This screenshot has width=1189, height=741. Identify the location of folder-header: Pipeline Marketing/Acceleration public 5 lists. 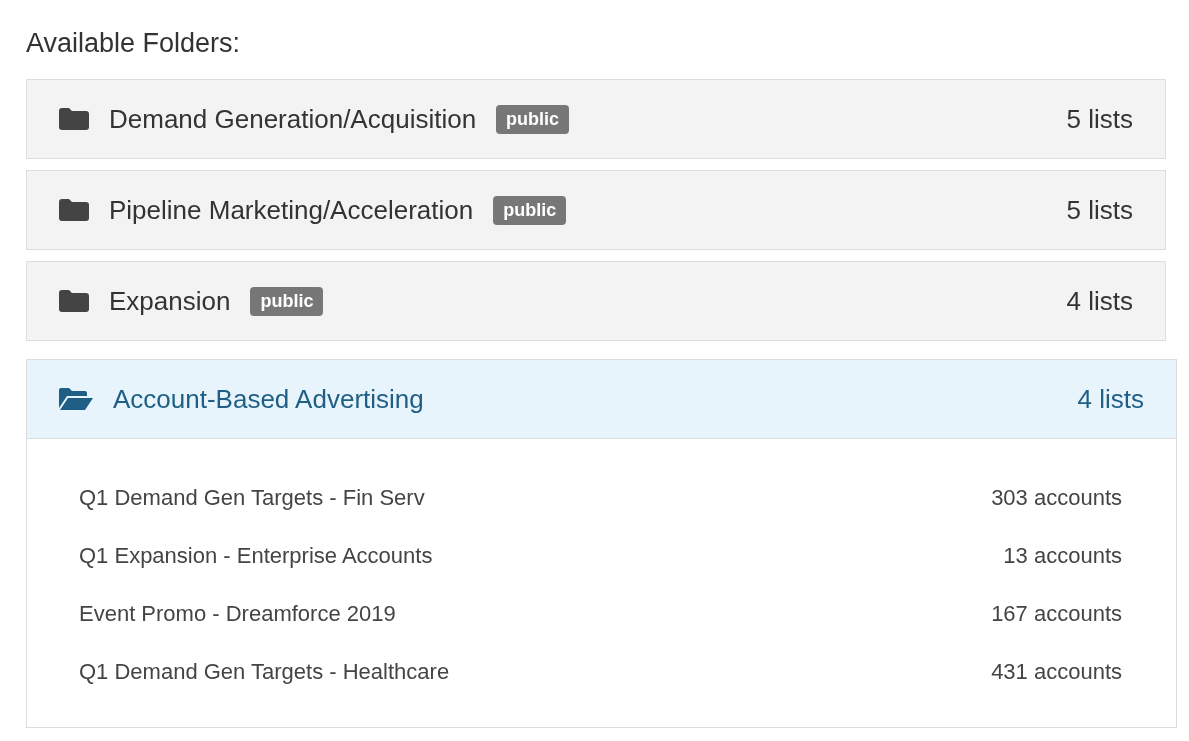
(596, 210).